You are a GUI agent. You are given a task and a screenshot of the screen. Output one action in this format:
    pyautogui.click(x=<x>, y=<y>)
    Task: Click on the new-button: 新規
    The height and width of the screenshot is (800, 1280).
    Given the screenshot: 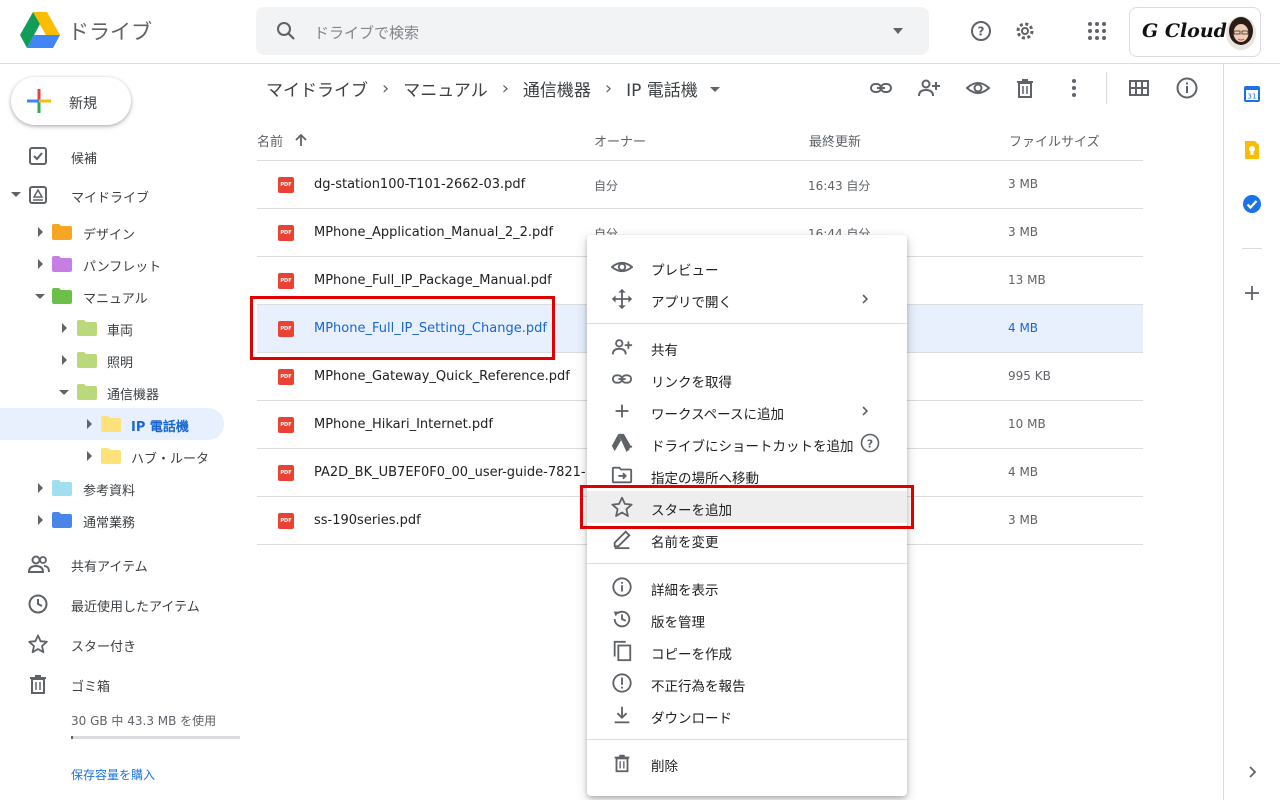 What is the action you would take?
    pyautogui.click(x=71, y=101)
    